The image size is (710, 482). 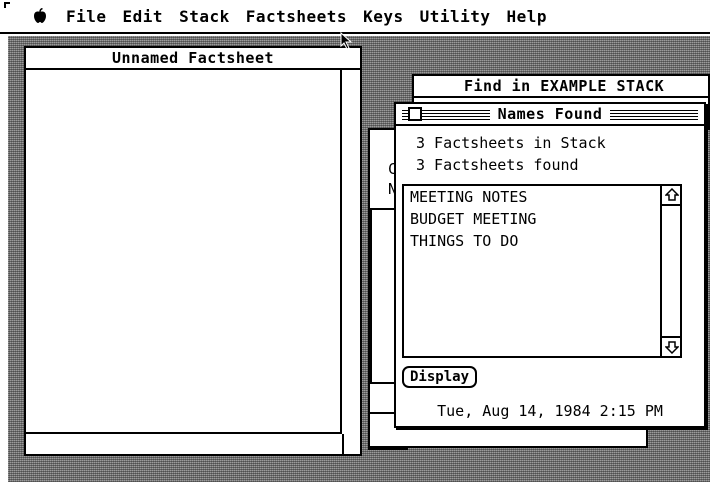 What do you see at coordinates (542, 197) in the screenshot?
I see `list-item: MEETING NOTES` at bounding box center [542, 197].